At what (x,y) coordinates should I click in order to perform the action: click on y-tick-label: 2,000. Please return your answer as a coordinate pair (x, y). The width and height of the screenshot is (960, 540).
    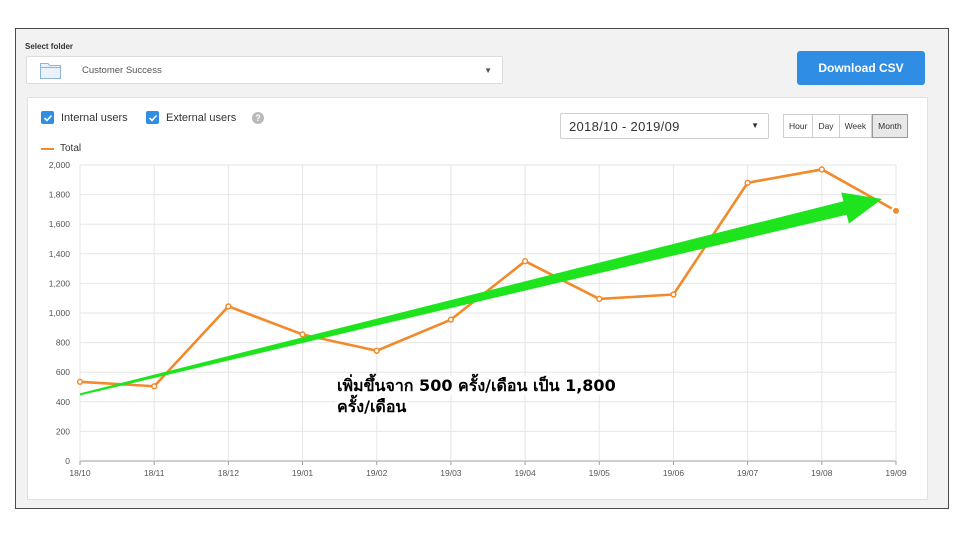
    Looking at the image, I should click on (60, 165).